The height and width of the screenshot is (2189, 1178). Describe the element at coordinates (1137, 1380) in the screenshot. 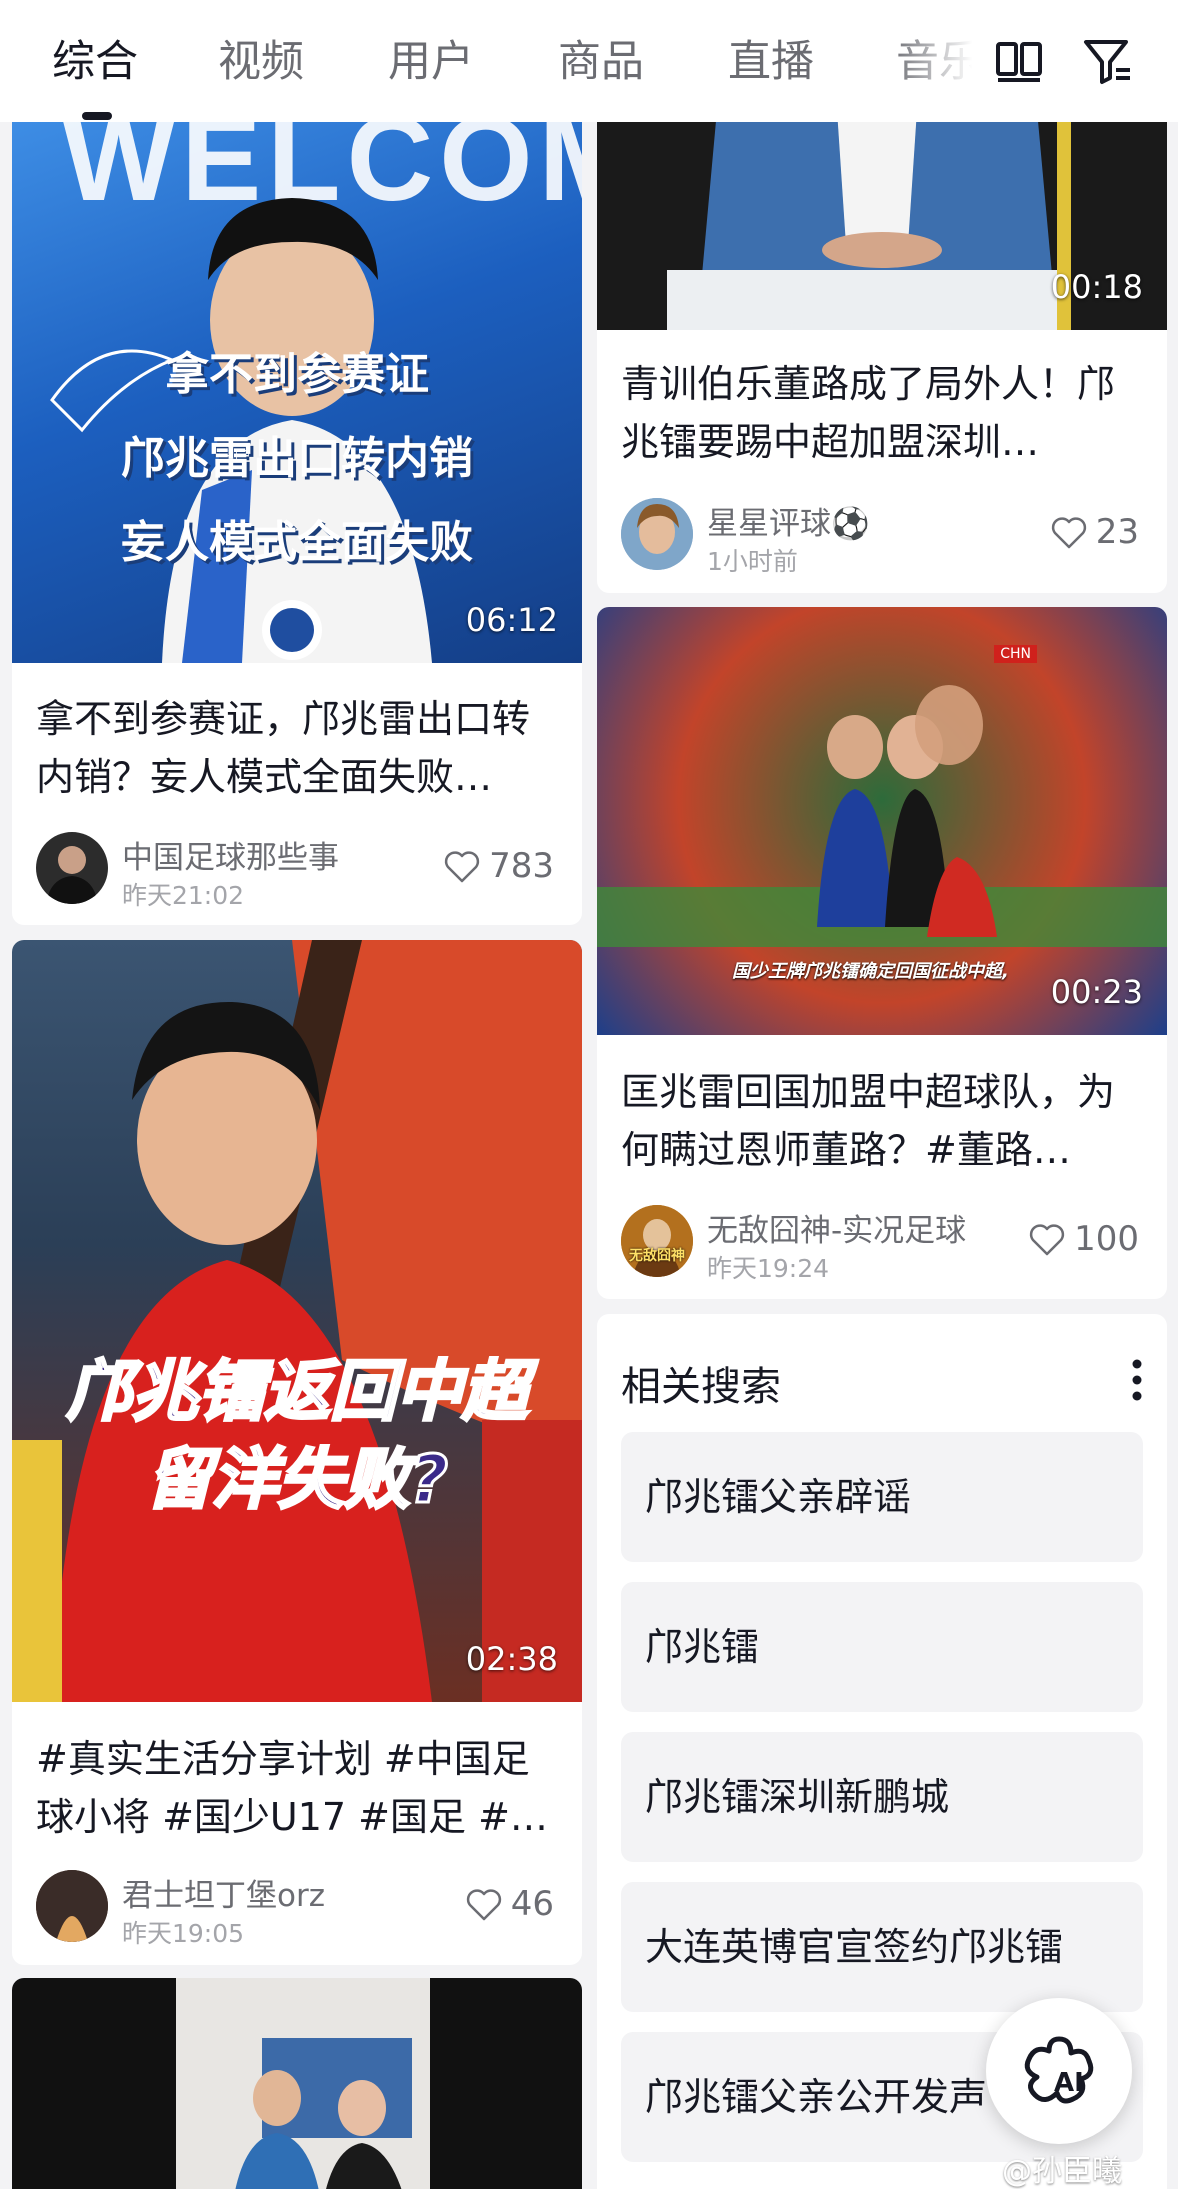

I see `more-vertical-icon` at that location.